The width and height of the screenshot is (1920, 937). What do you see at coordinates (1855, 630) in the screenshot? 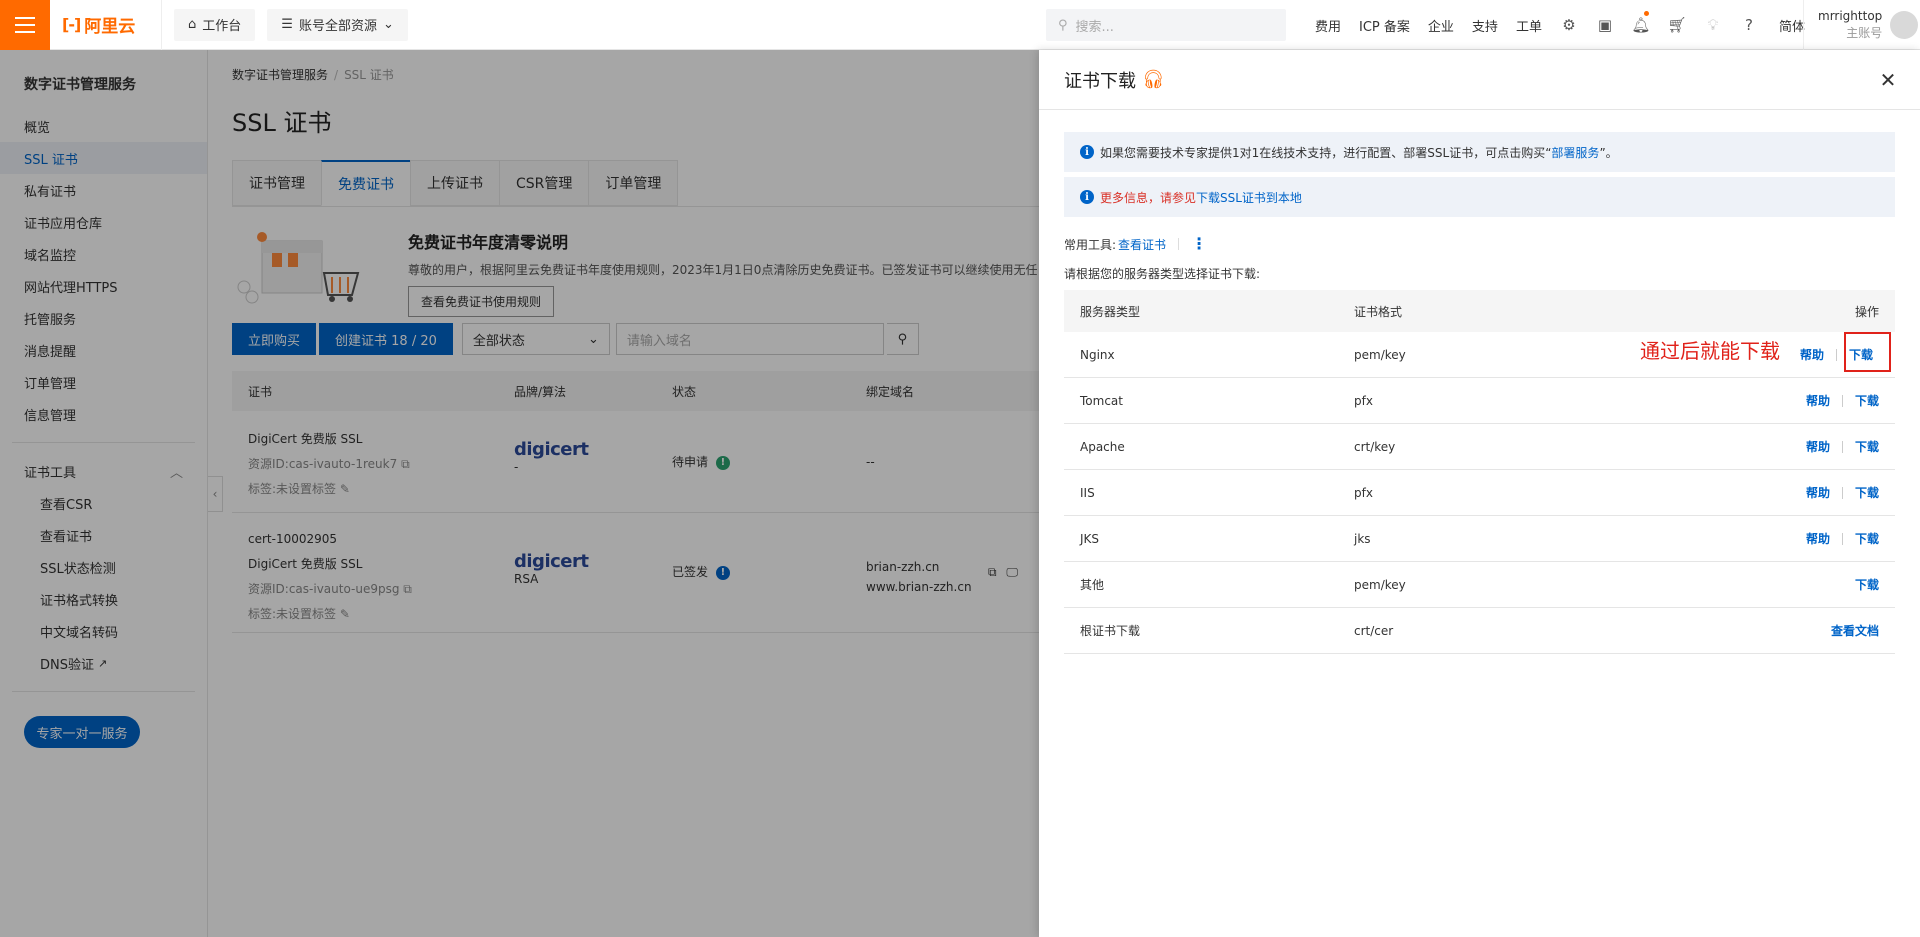
I see `view-doc-link: 查看文档` at bounding box center [1855, 630].